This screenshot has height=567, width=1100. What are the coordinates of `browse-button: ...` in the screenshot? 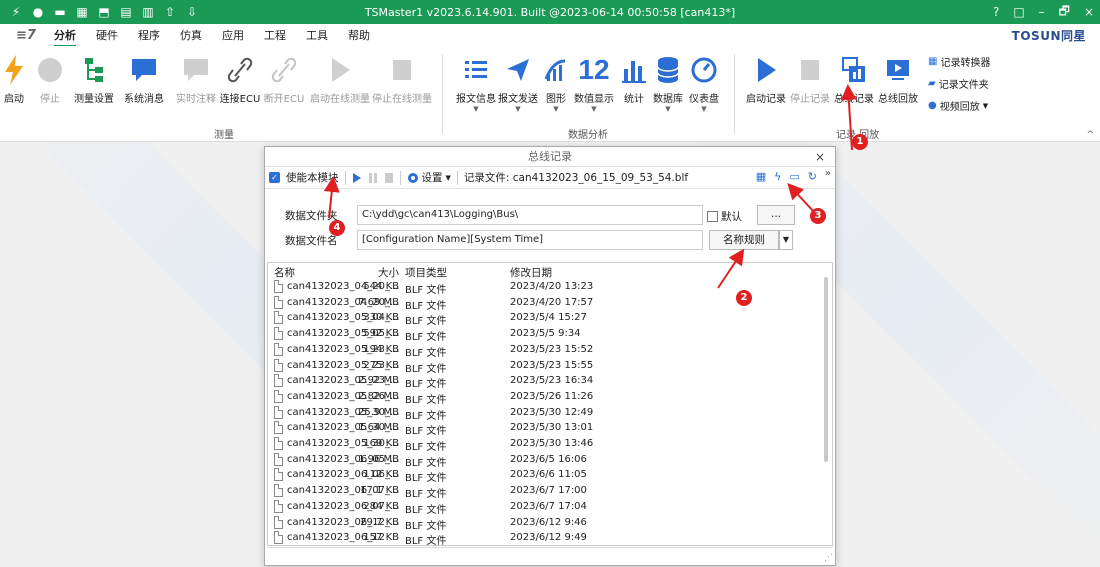 It's located at (776, 215).